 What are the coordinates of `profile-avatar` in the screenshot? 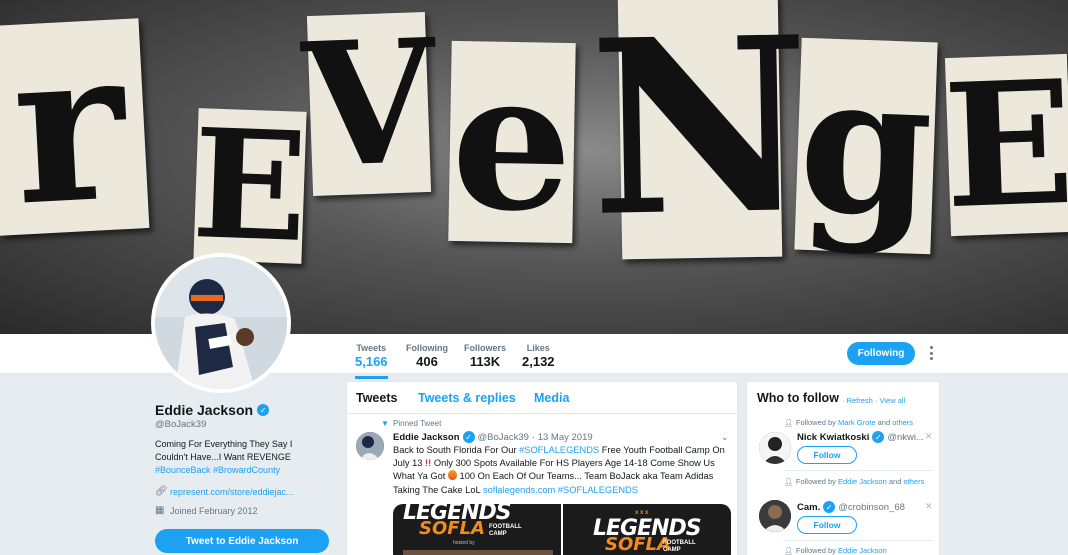 It's located at (221, 323).